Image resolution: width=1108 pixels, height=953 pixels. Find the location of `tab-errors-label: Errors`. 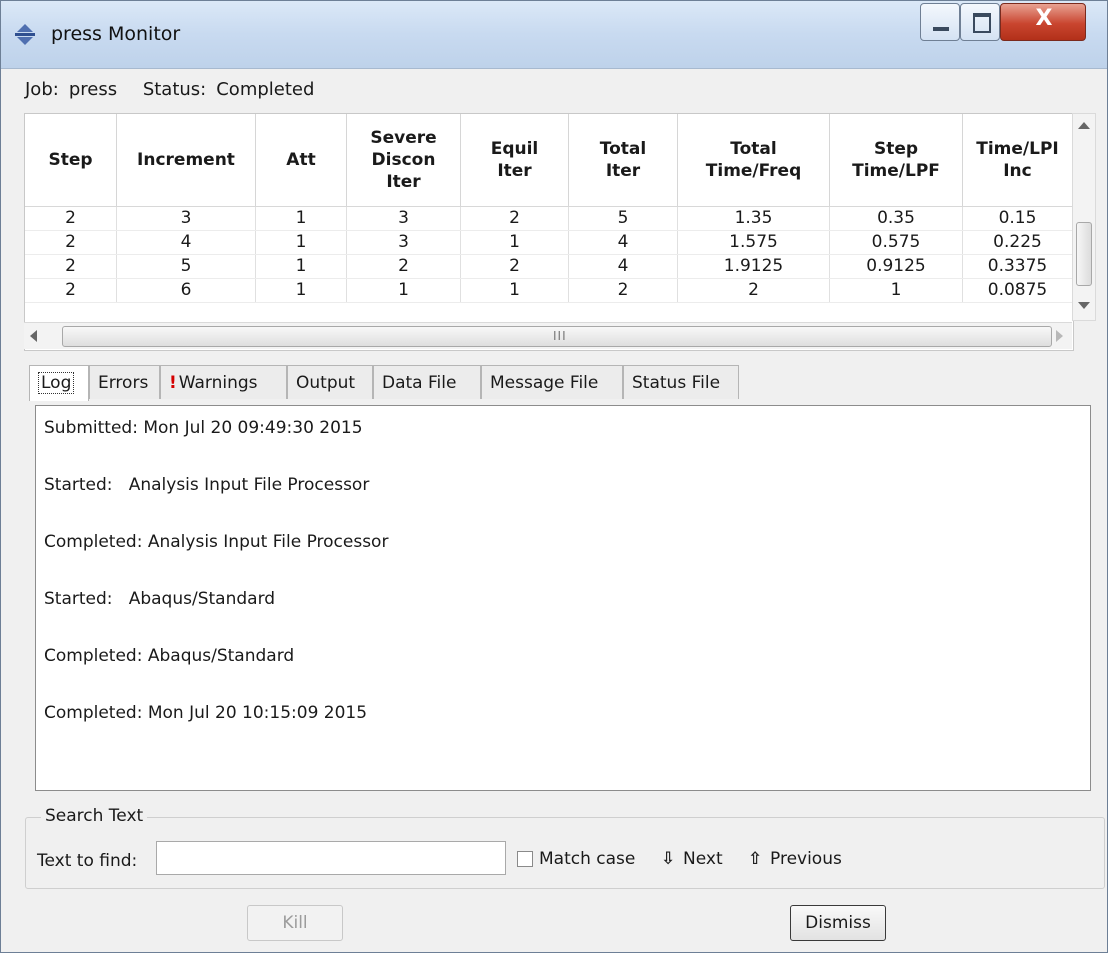

tab-errors-label: Errors is located at coordinates (123, 383).